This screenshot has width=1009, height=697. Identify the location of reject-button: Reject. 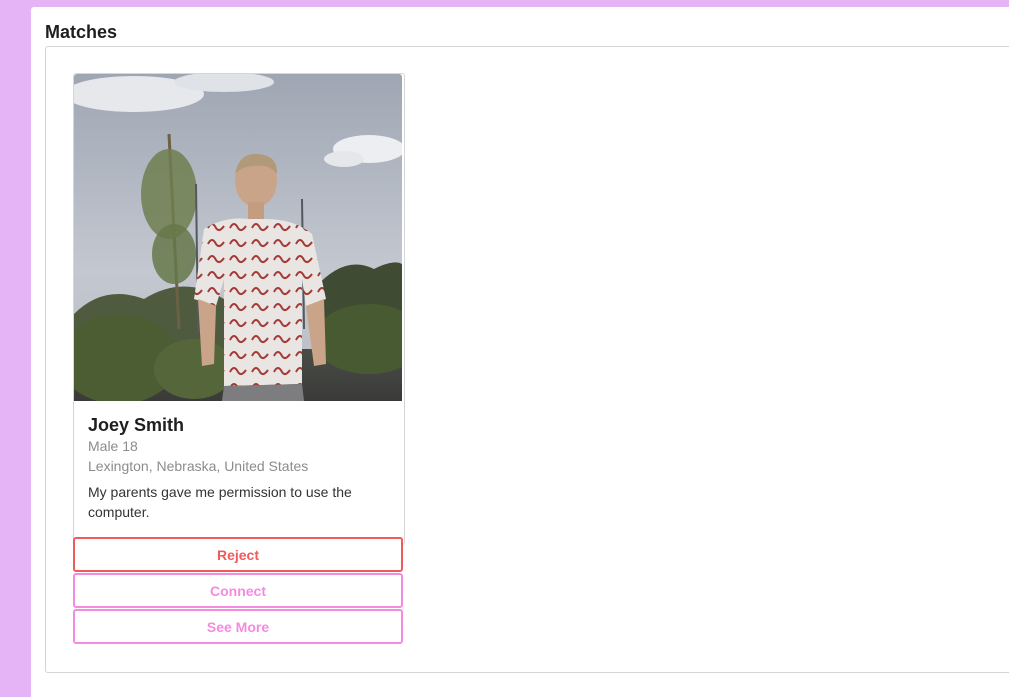
(238, 554).